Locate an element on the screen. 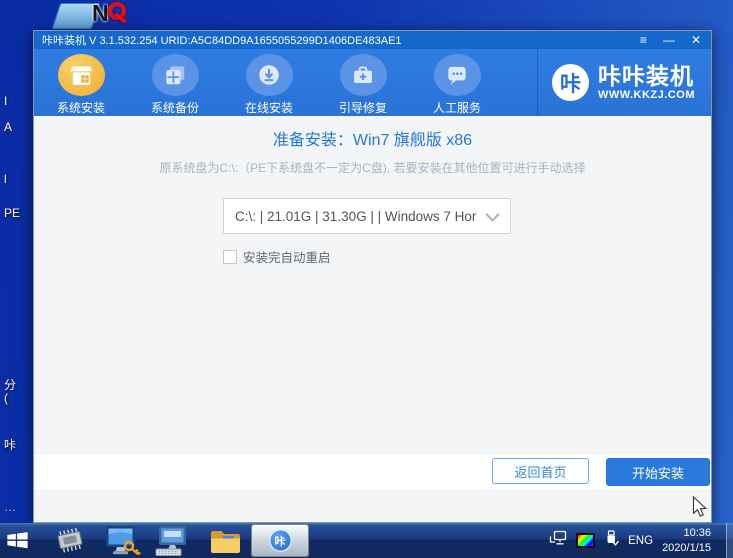  download-circle-icon is located at coordinates (269, 75).